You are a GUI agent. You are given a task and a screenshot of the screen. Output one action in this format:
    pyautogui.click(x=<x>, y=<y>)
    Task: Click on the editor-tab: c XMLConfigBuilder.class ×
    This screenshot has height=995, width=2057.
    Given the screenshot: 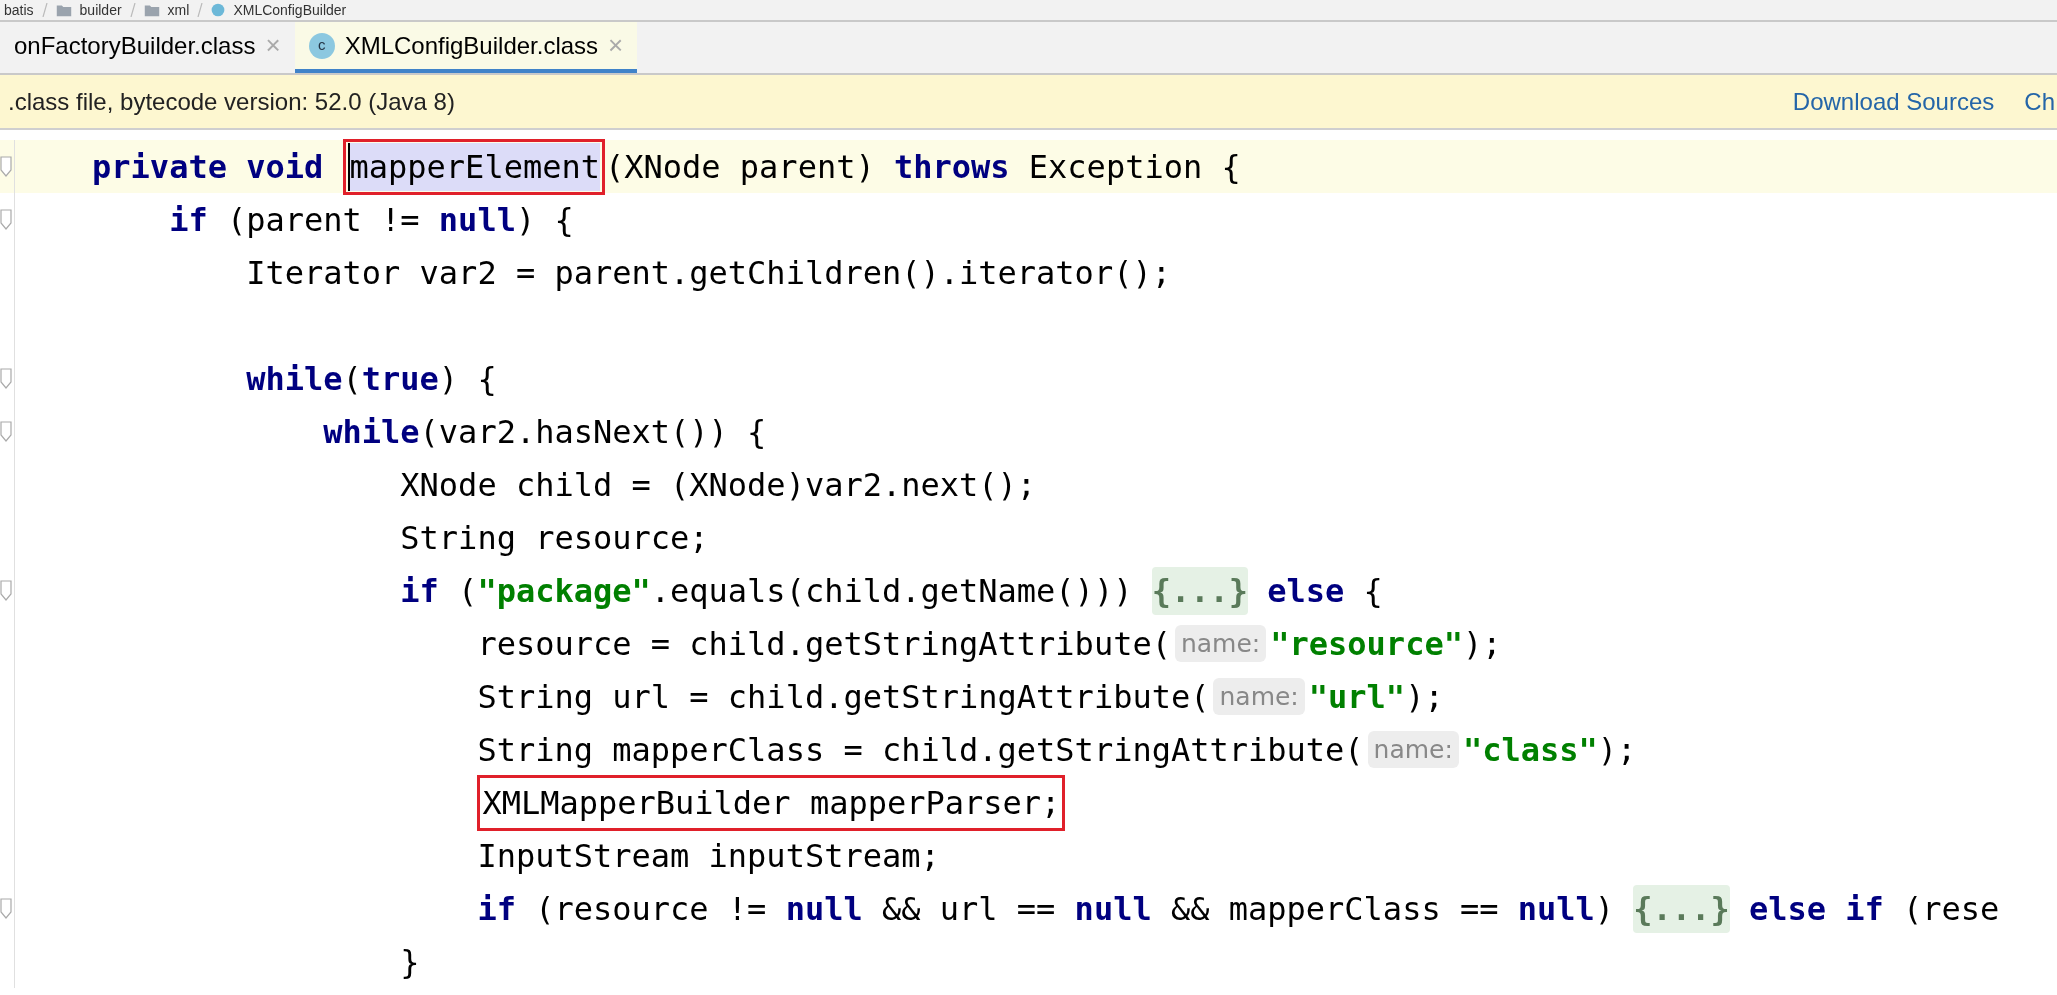 What is the action you would take?
    pyautogui.click(x=466, y=47)
    